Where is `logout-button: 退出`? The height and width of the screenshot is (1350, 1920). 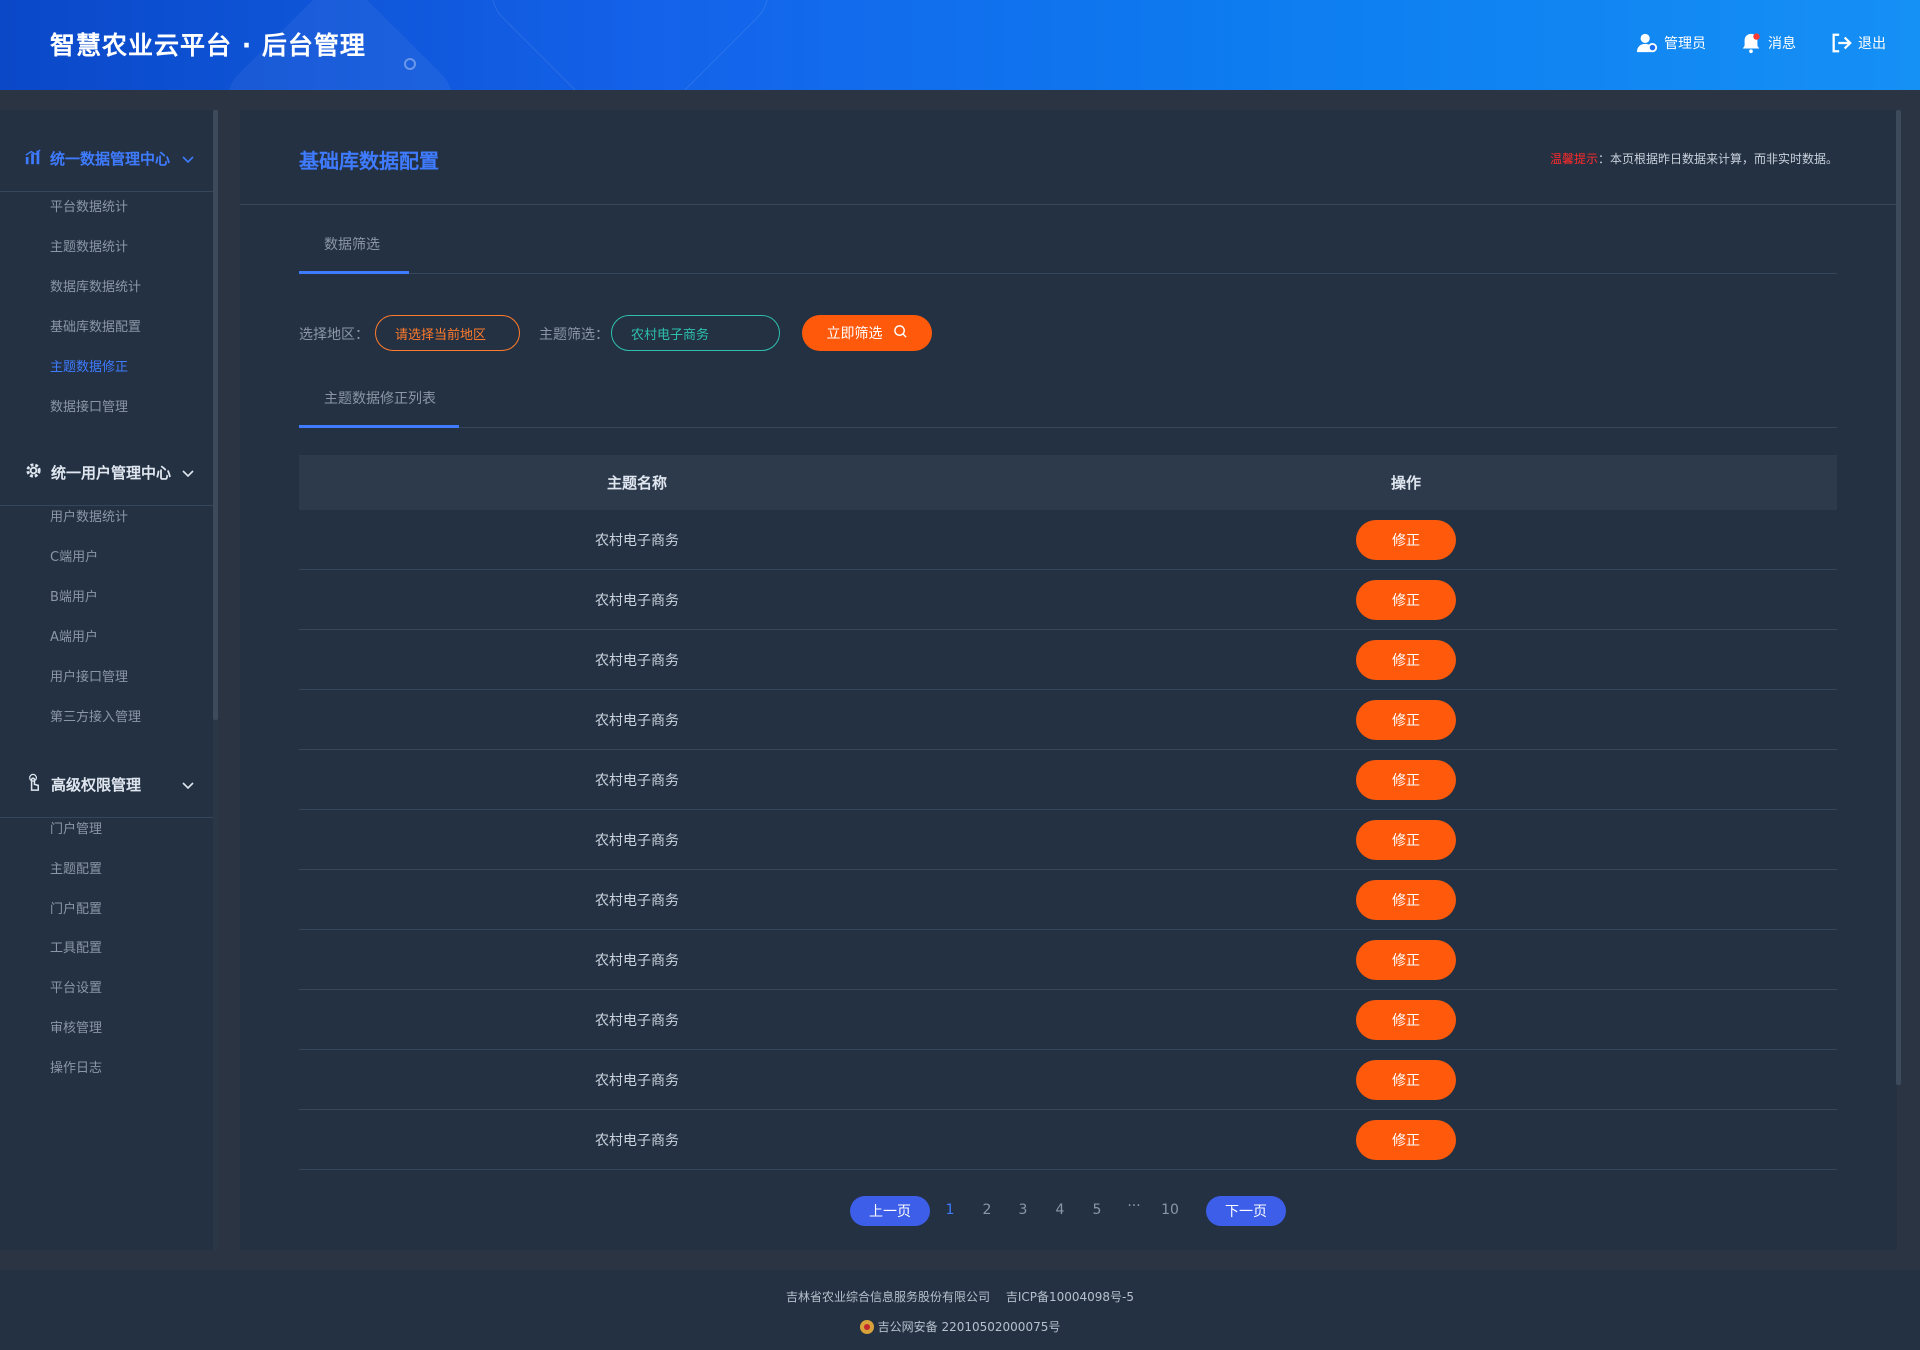 logout-button: 退出 is located at coordinates (1858, 43).